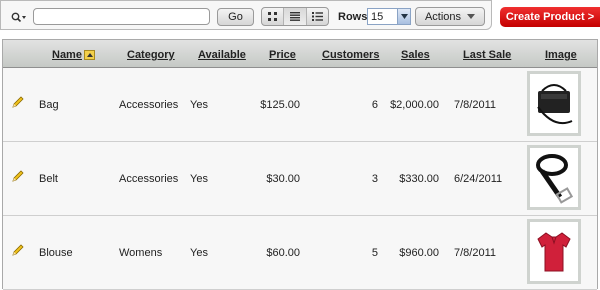  What do you see at coordinates (49, 105) in the screenshot?
I see `cell-name: Bag` at bounding box center [49, 105].